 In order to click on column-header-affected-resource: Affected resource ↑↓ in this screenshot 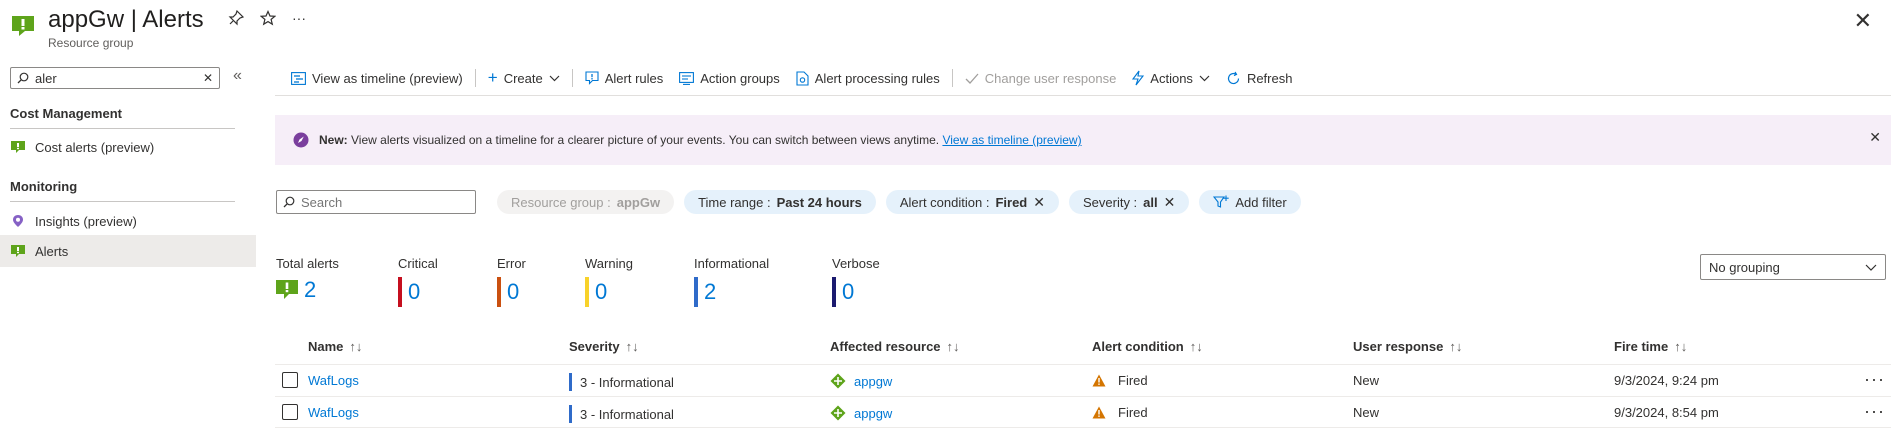, I will do `click(895, 346)`.